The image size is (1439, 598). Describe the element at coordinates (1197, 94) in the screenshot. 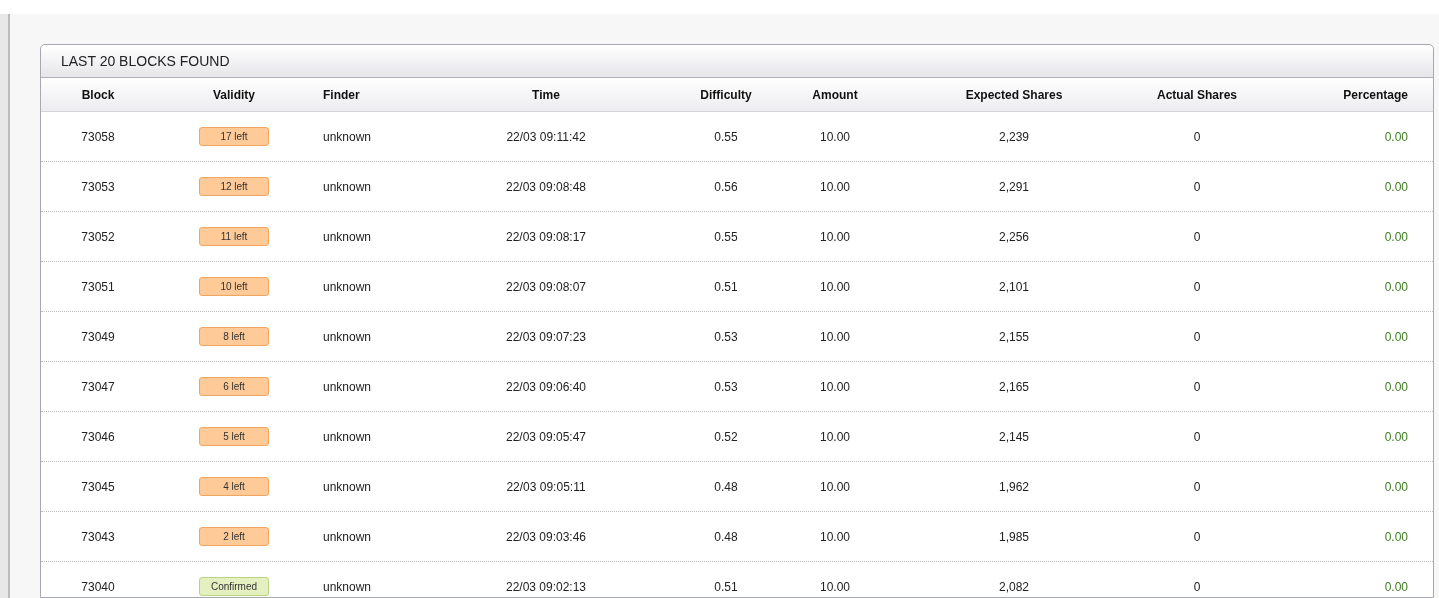

I see `column-header: Actual Shares` at that location.